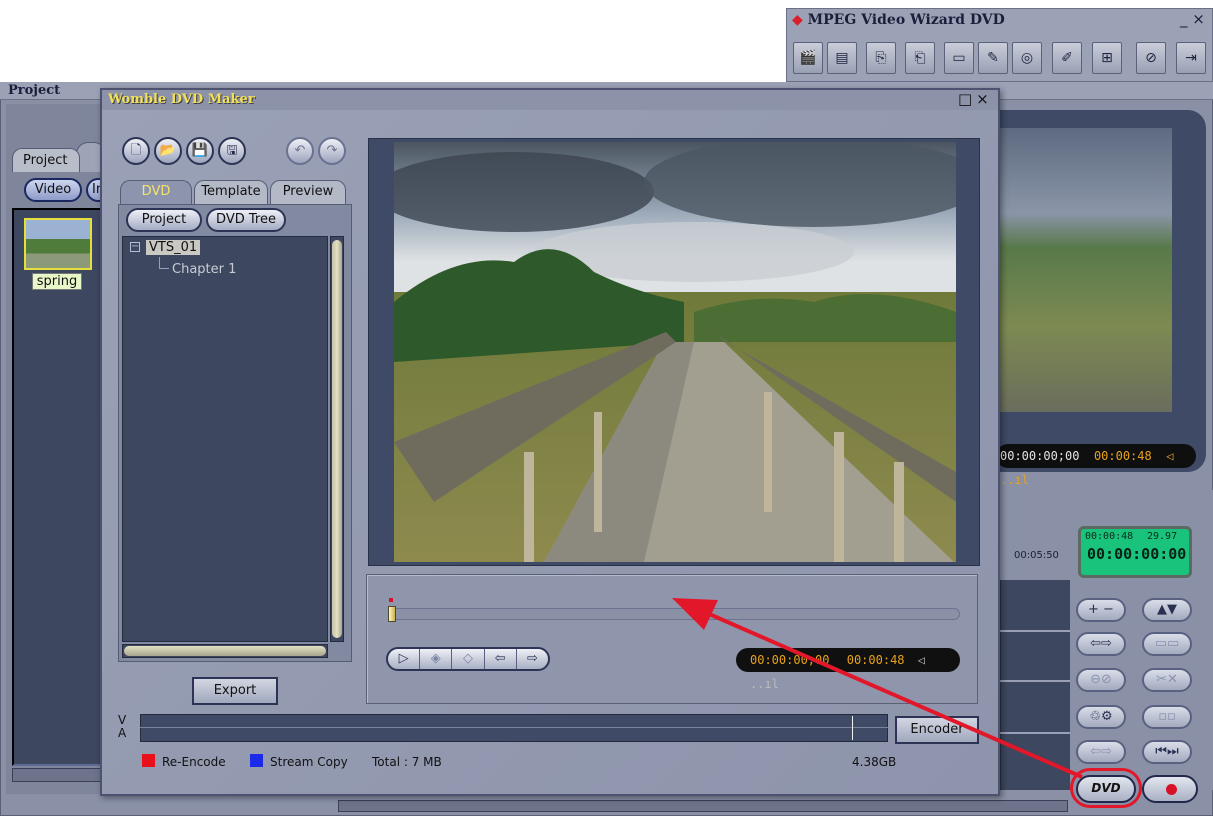 Image resolution: width=1213 pixels, height=816 pixels. What do you see at coordinates (1036, 555) in the screenshot?
I see `timeline-tick-label: 00:05:50` at bounding box center [1036, 555].